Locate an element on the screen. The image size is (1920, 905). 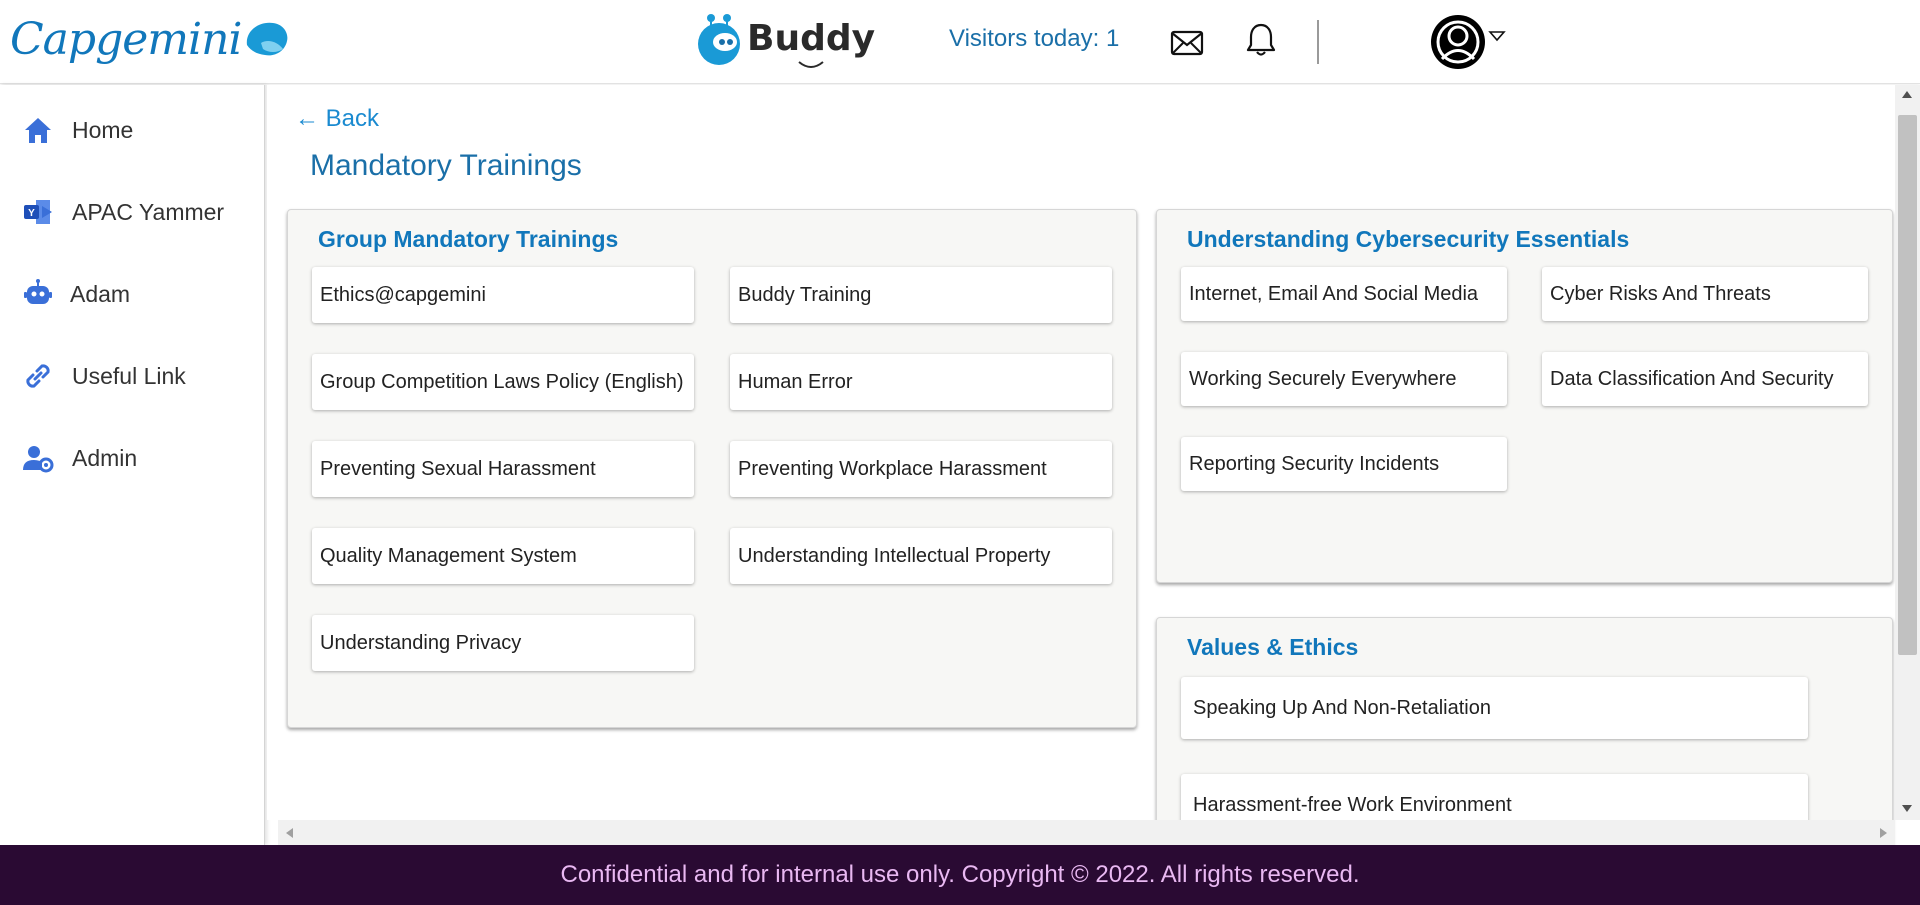
svg-text: Y is located at coordinates (31, 213).